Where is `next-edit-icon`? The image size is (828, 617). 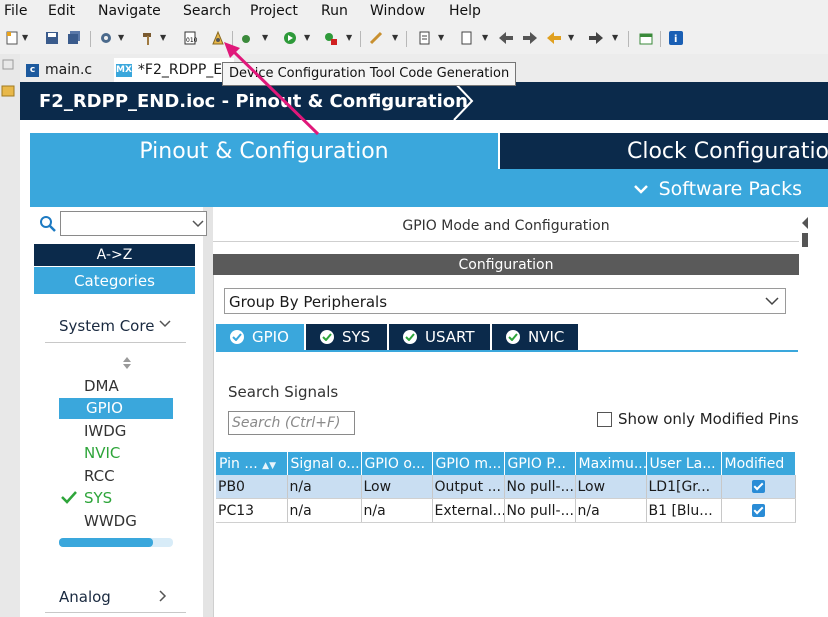 next-edit-icon is located at coordinates (596, 38).